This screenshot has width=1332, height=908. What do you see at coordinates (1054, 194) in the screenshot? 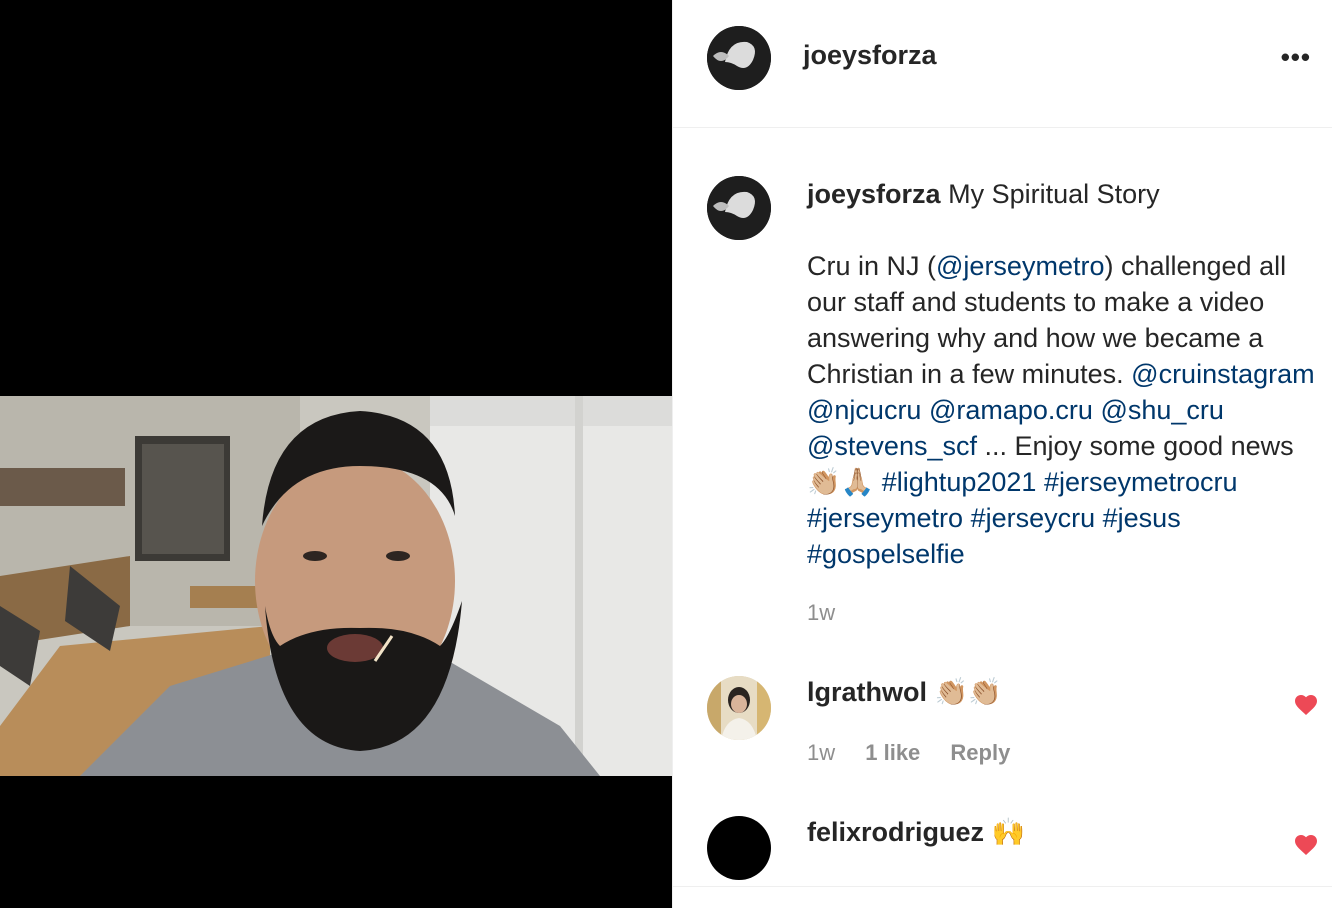
I see `caption-title: My Spiritual Story` at bounding box center [1054, 194].